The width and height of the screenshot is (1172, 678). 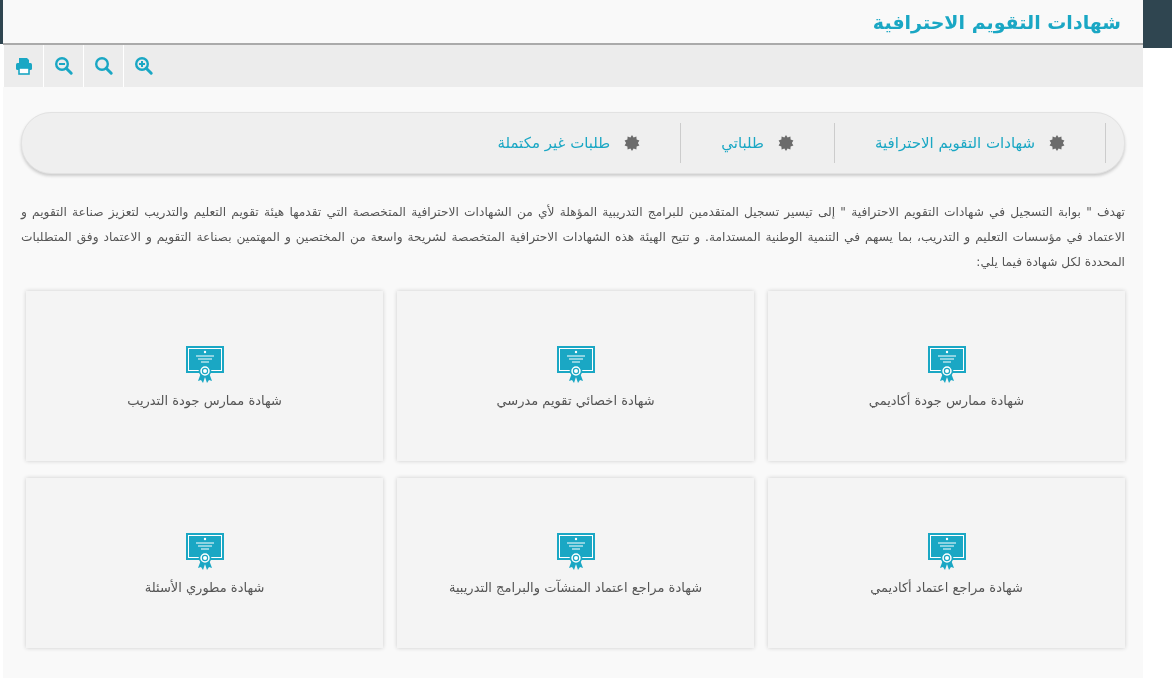 I want to click on certificate-card: شهادة ممارس جودة التدريب, so click(x=204, y=376).